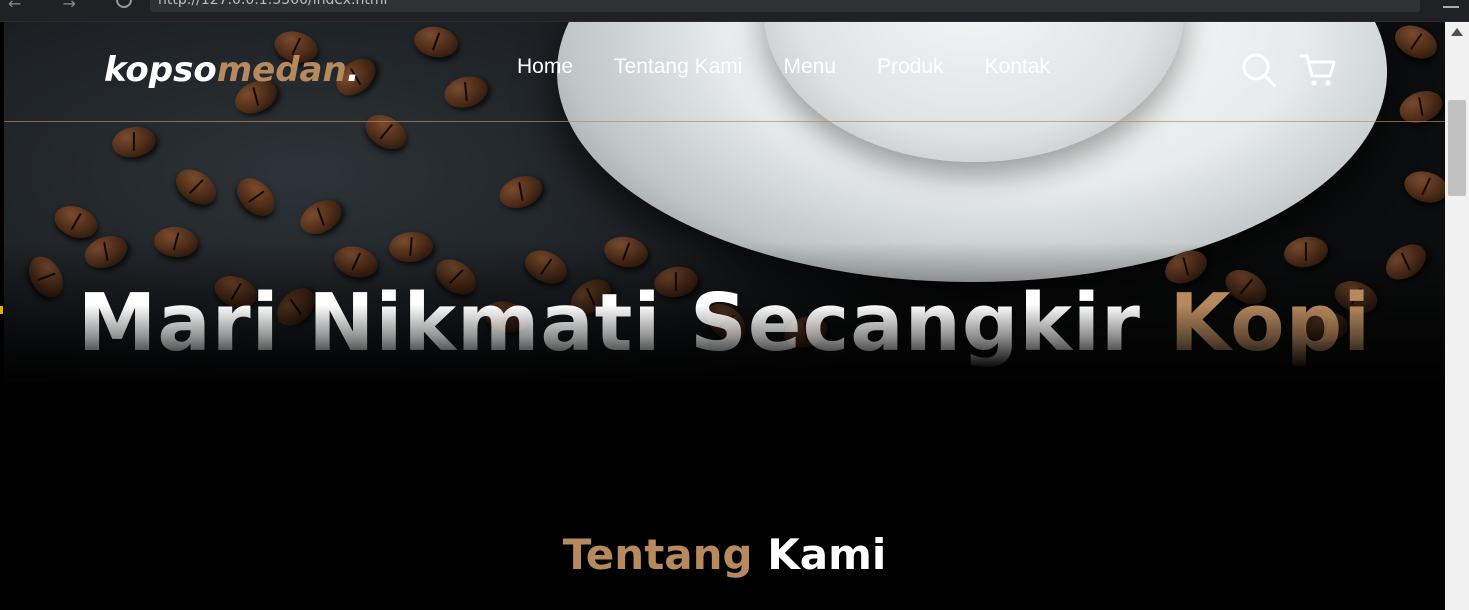 The image size is (1469, 610). Describe the element at coordinates (51, 6) in the screenshot. I see `back-forward-icon: ← →` at that location.